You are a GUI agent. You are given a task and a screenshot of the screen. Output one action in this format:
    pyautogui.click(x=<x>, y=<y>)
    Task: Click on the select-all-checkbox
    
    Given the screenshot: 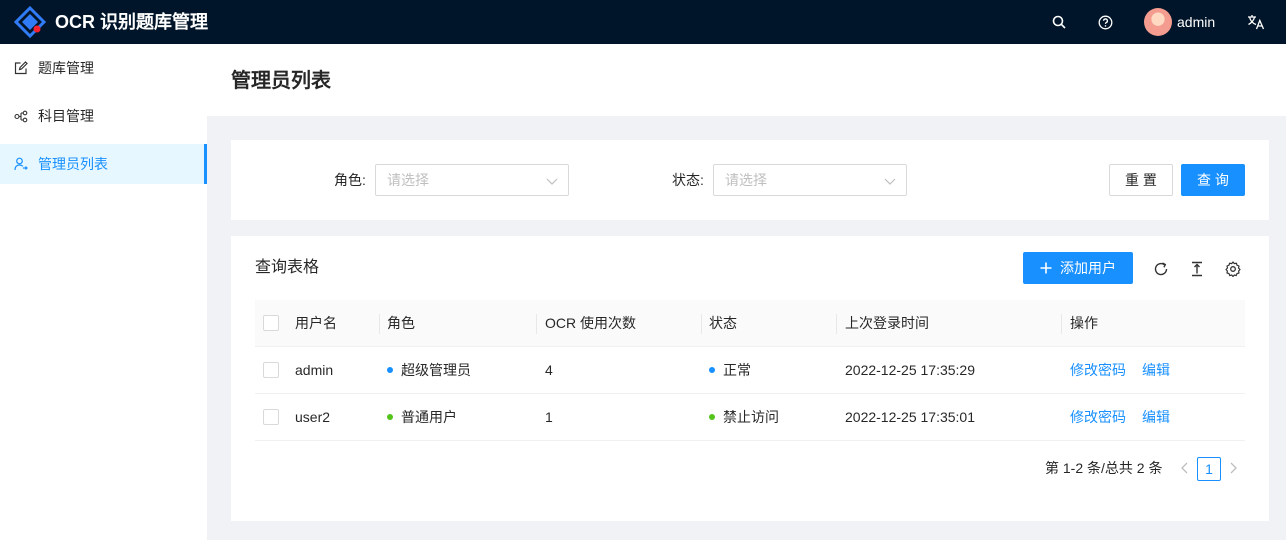 What is the action you would take?
    pyautogui.click(x=271, y=323)
    